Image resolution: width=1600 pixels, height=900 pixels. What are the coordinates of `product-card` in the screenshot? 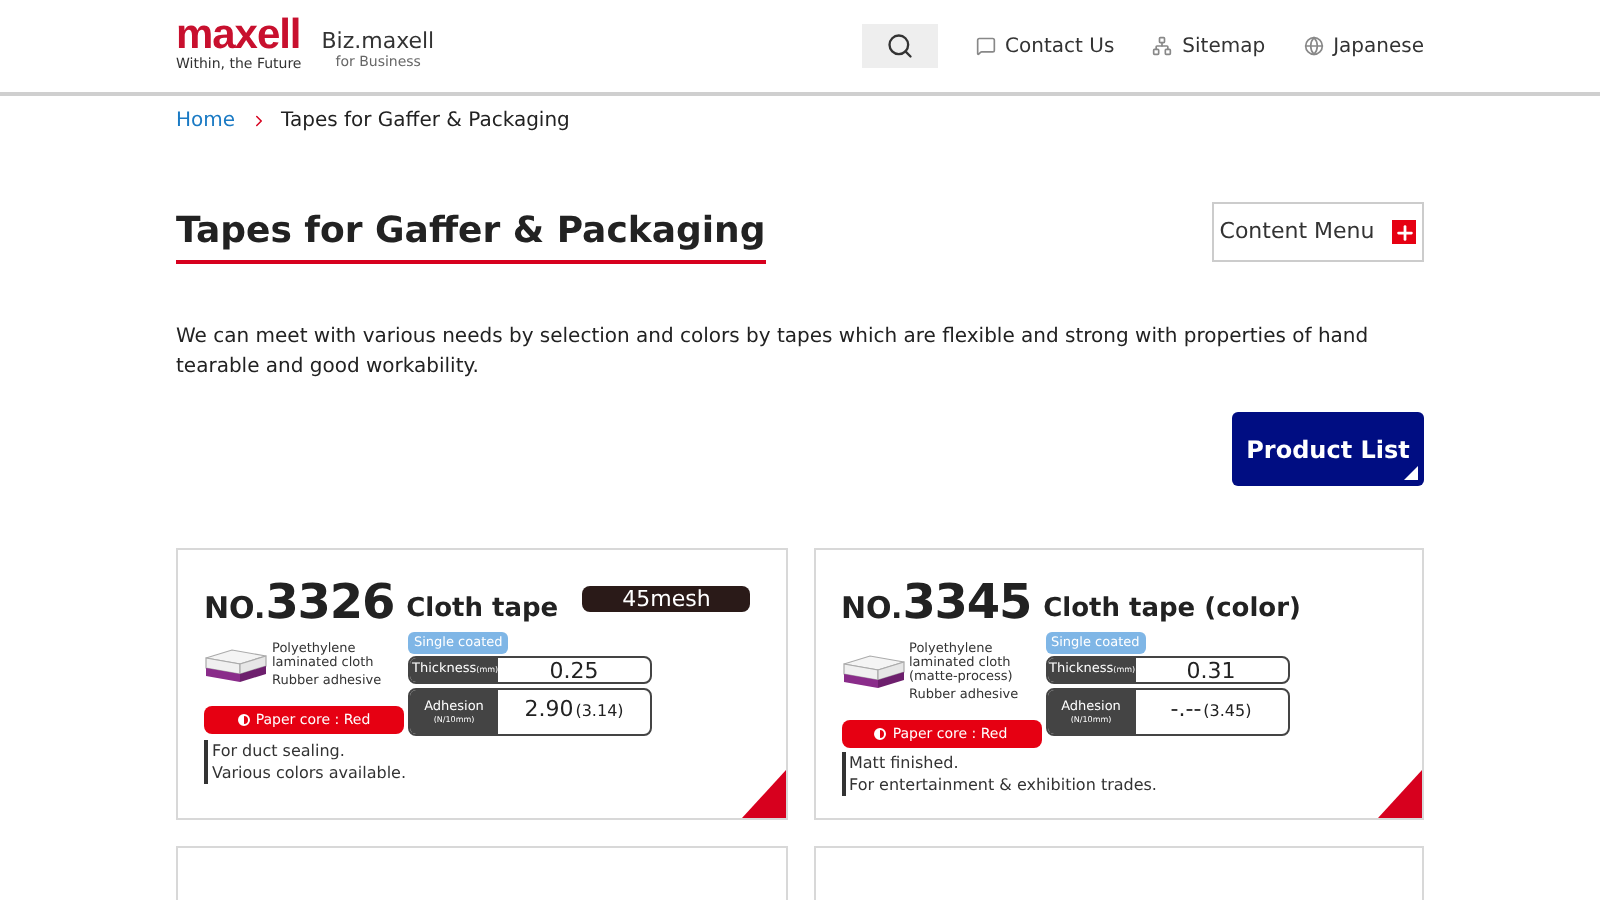 It's located at (1118, 684).